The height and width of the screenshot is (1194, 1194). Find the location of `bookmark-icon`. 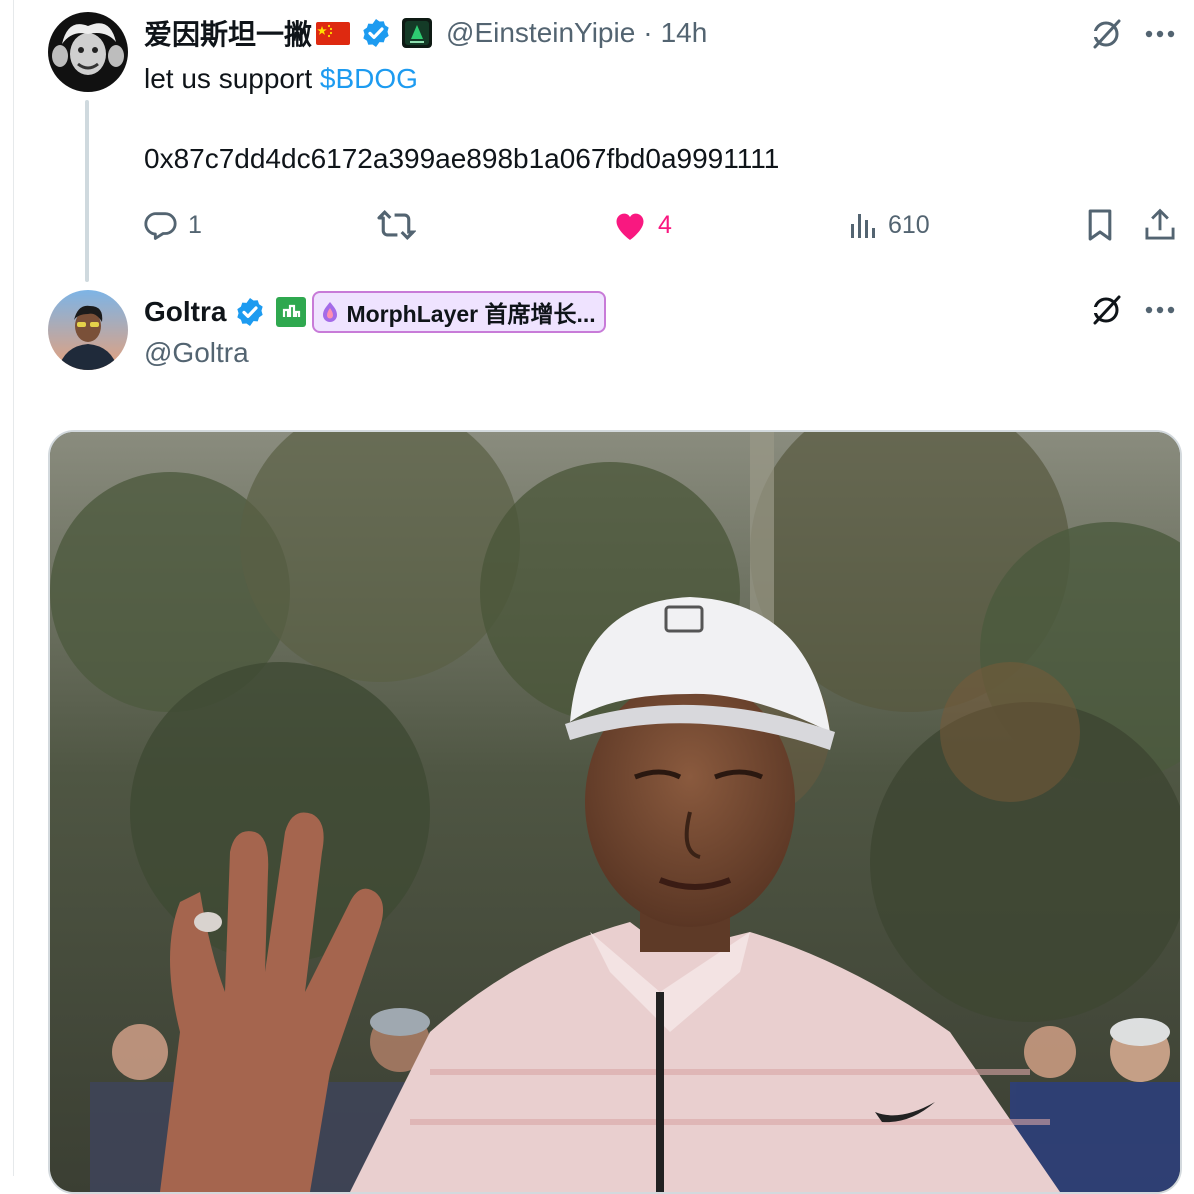

bookmark-icon is located at coordinates (1100, 225).